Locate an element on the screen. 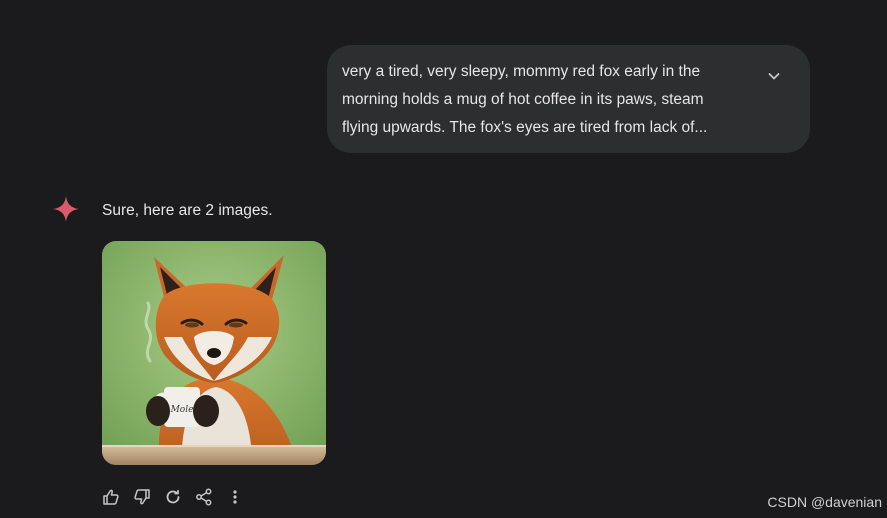  generated-image: Mole is located at coordinates (214, 353).